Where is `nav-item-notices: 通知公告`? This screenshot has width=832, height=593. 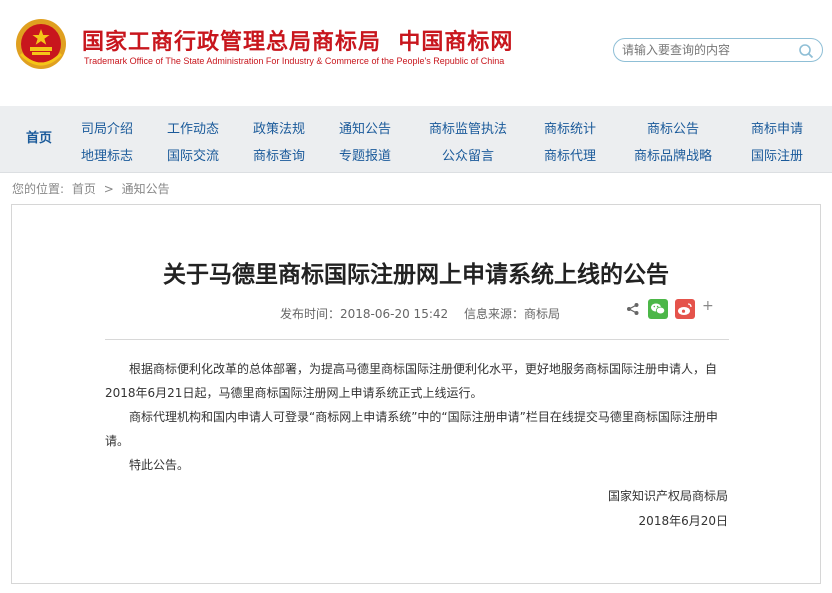
nav-item-notices: 通知公告 is located at coordinates (365, 129).